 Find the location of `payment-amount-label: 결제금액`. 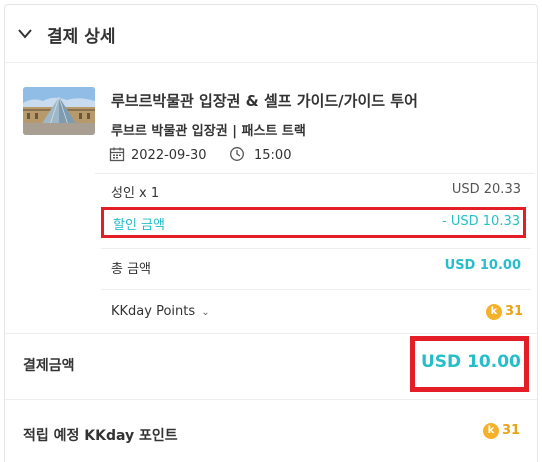

payment-amount-label: 결제금액 is located at coordinates (49, 366).